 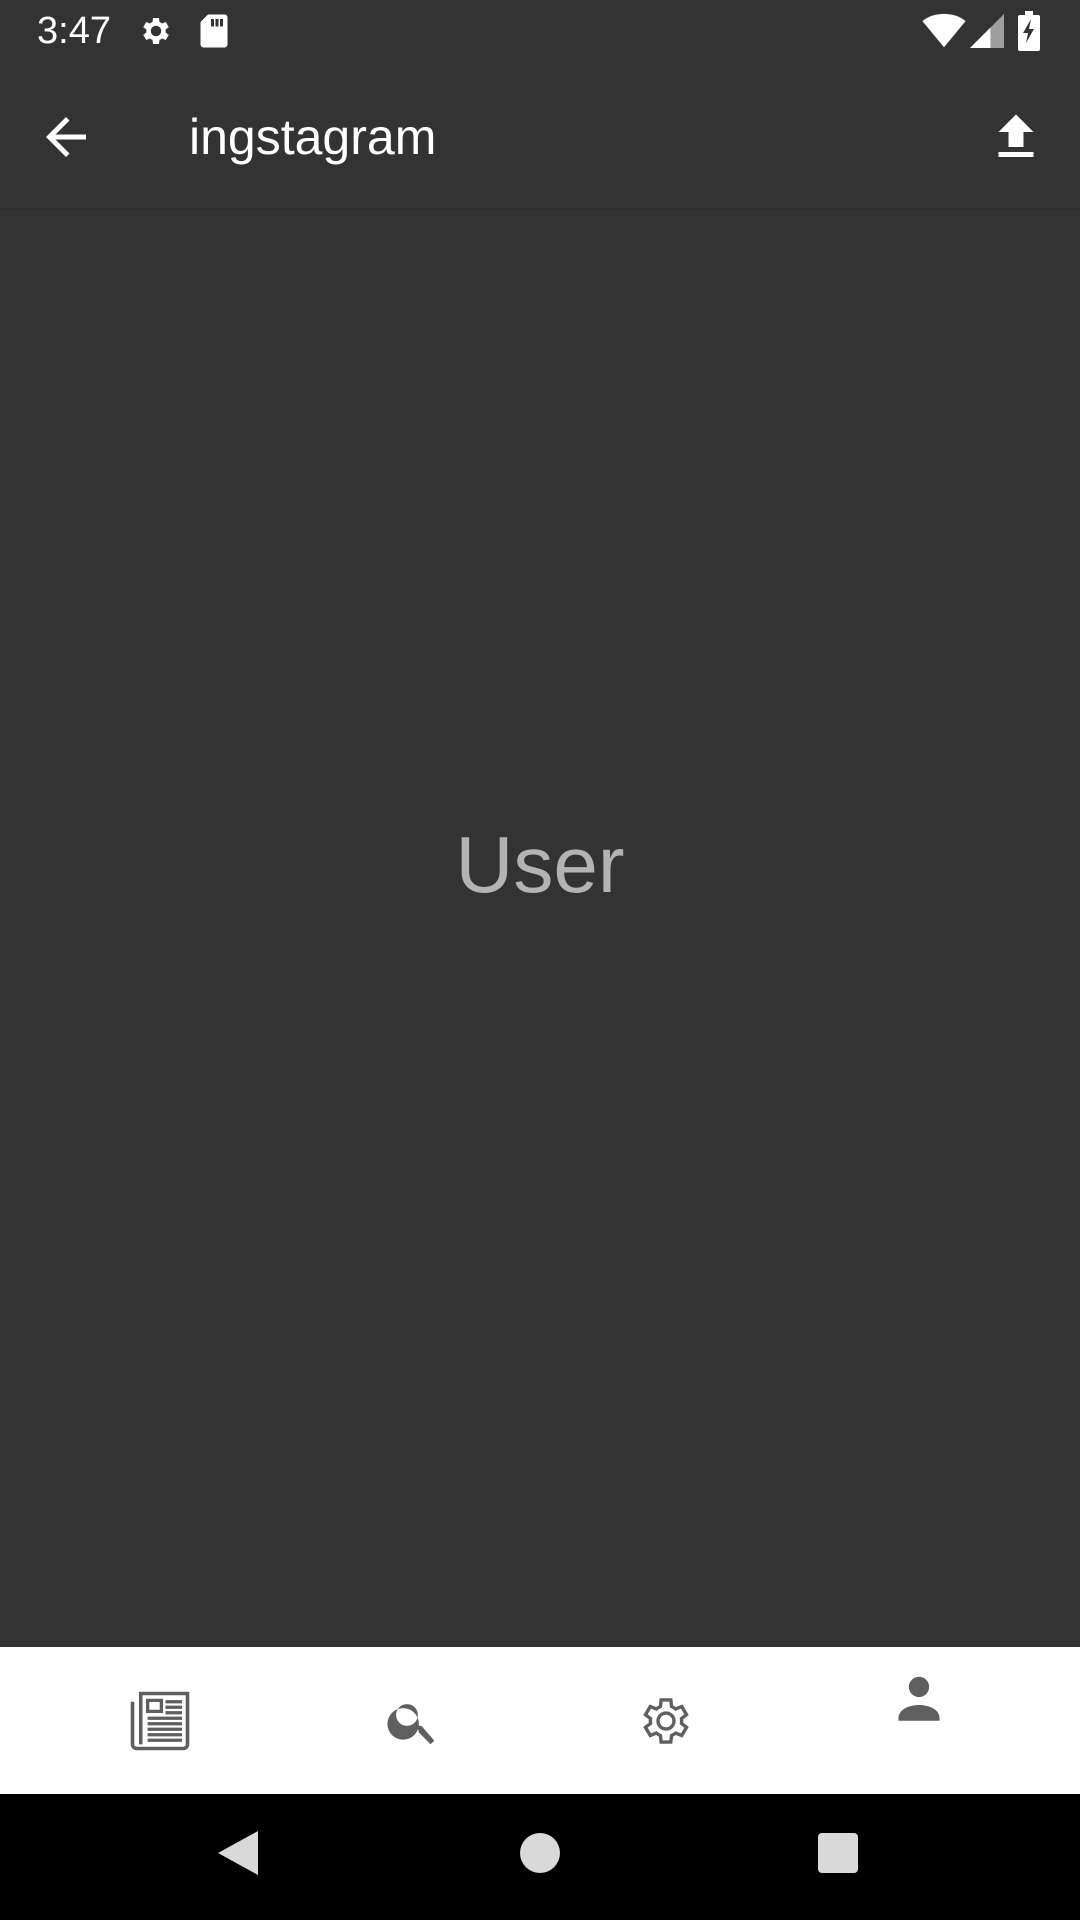 What do you see at coordinates (66, 144) in the screenshot?
I see `arrow-back-icon` at bounding box center [66, 144].